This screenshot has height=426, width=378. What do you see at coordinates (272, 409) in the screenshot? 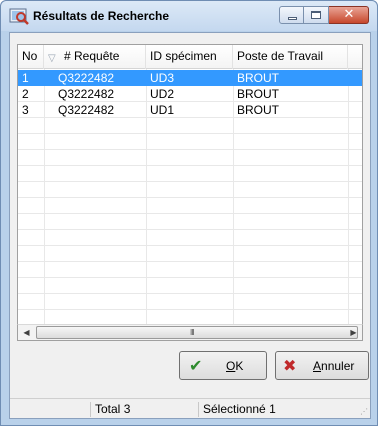
I see `status-selected-value: 1` at bounding box center [272, 409].